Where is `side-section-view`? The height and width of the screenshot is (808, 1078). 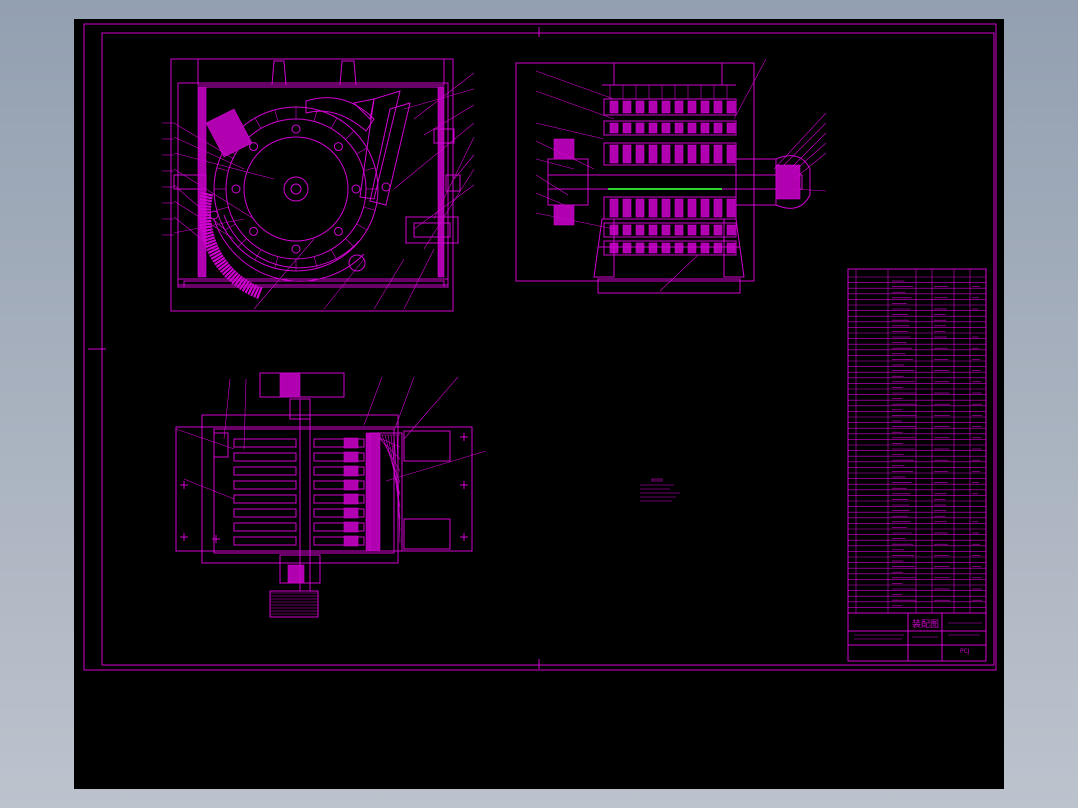 side-section-view is located at coordinates (671, 176).